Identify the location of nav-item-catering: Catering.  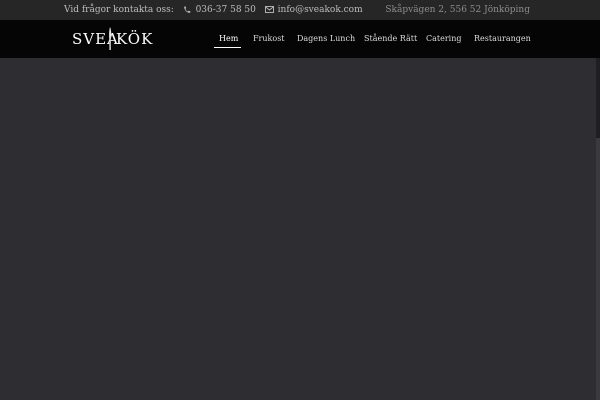
(444, 39).